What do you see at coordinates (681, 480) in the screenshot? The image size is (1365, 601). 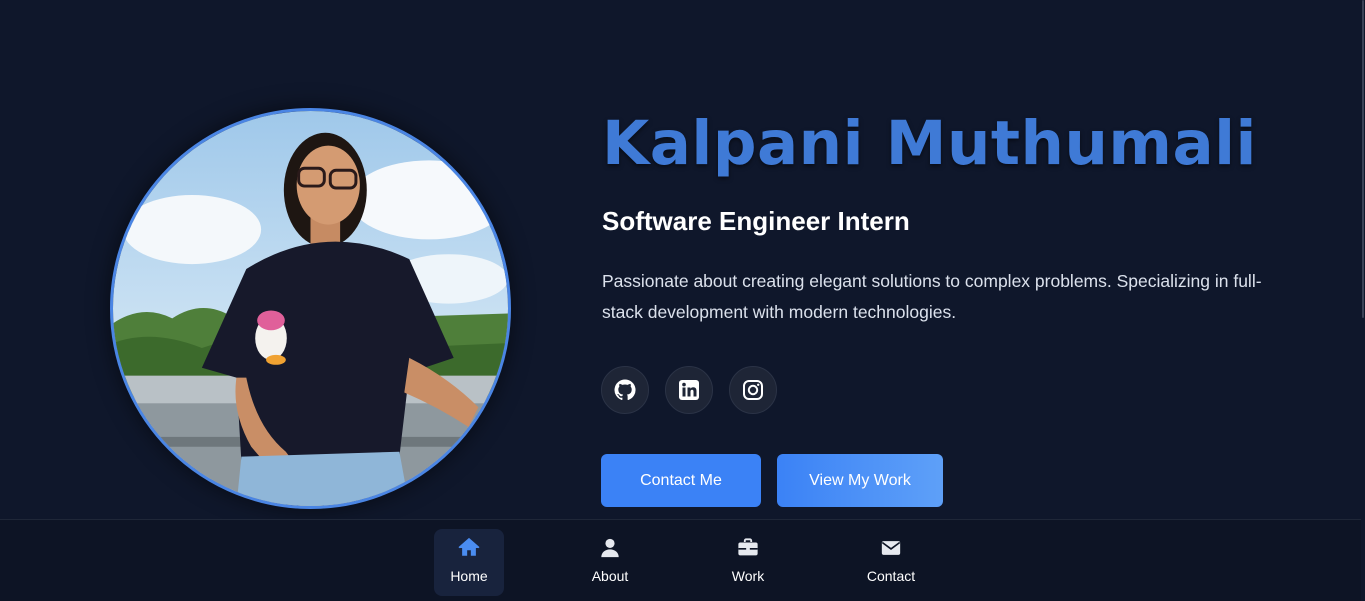 I see `contact-me-button: Contact Me` at bounding box center [681, 480].